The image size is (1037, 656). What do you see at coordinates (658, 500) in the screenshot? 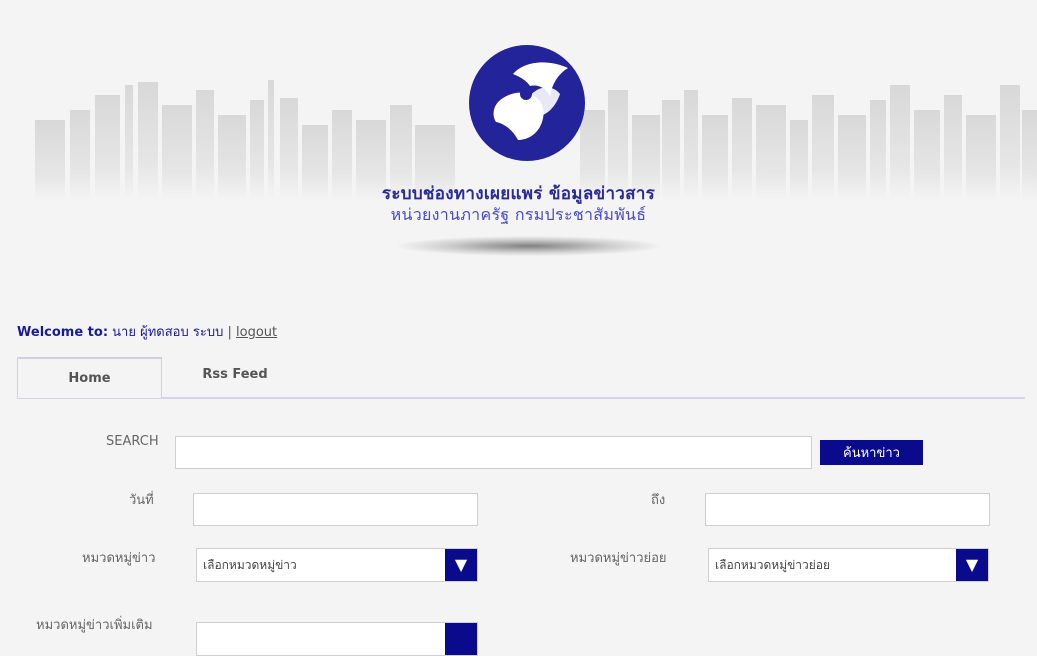
I see `date-to-label: ถึง` at bounding box center [658, 500].